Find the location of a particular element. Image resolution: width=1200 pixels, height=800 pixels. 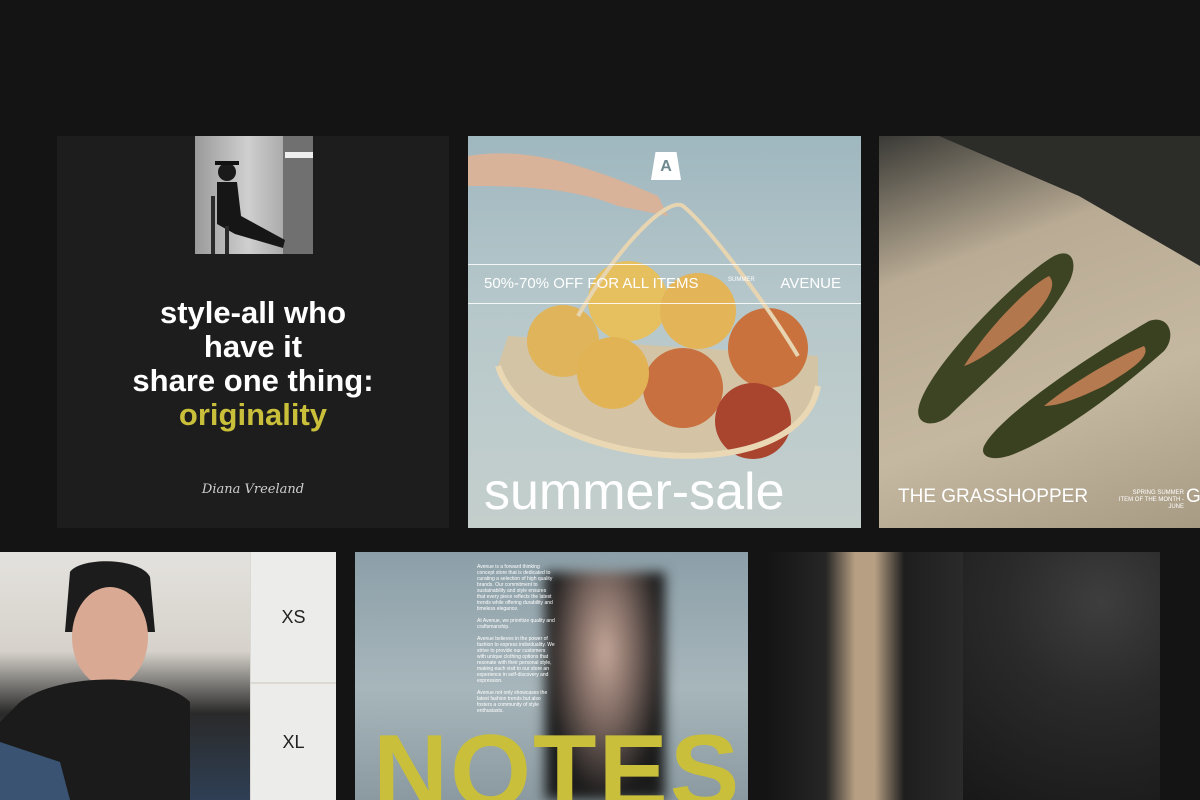

shoe-subtitle: SPRING SUMMER ITEM OF THE MONTH - JUNE is located at coordinates (1144, 500).